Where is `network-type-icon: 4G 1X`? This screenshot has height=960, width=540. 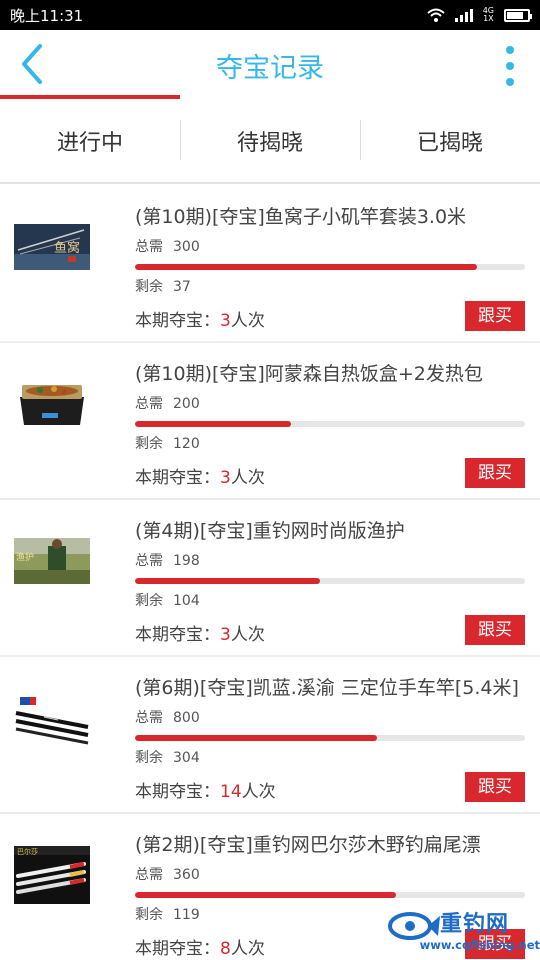
network-type-icon: 4G 1X is located at coordinates (488, 14).